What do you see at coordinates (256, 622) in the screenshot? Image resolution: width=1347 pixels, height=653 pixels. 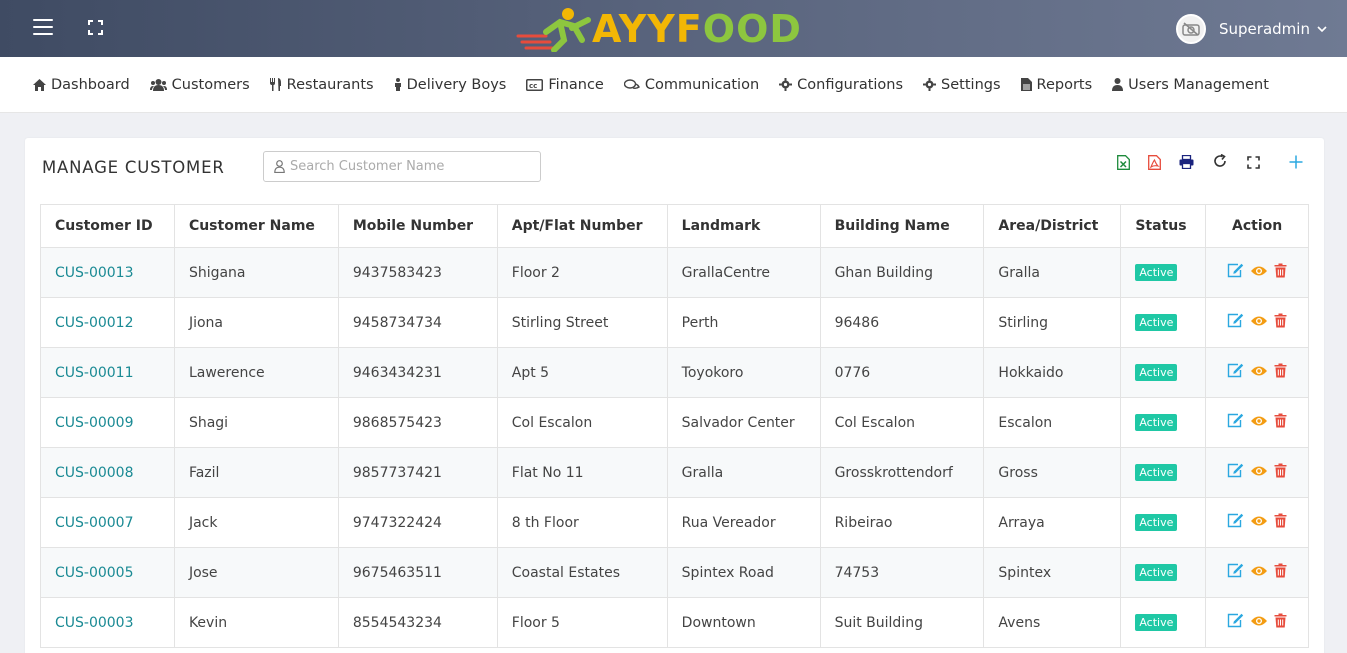 I see `cell-cname: Kevin` at bounding box center [256, 622].